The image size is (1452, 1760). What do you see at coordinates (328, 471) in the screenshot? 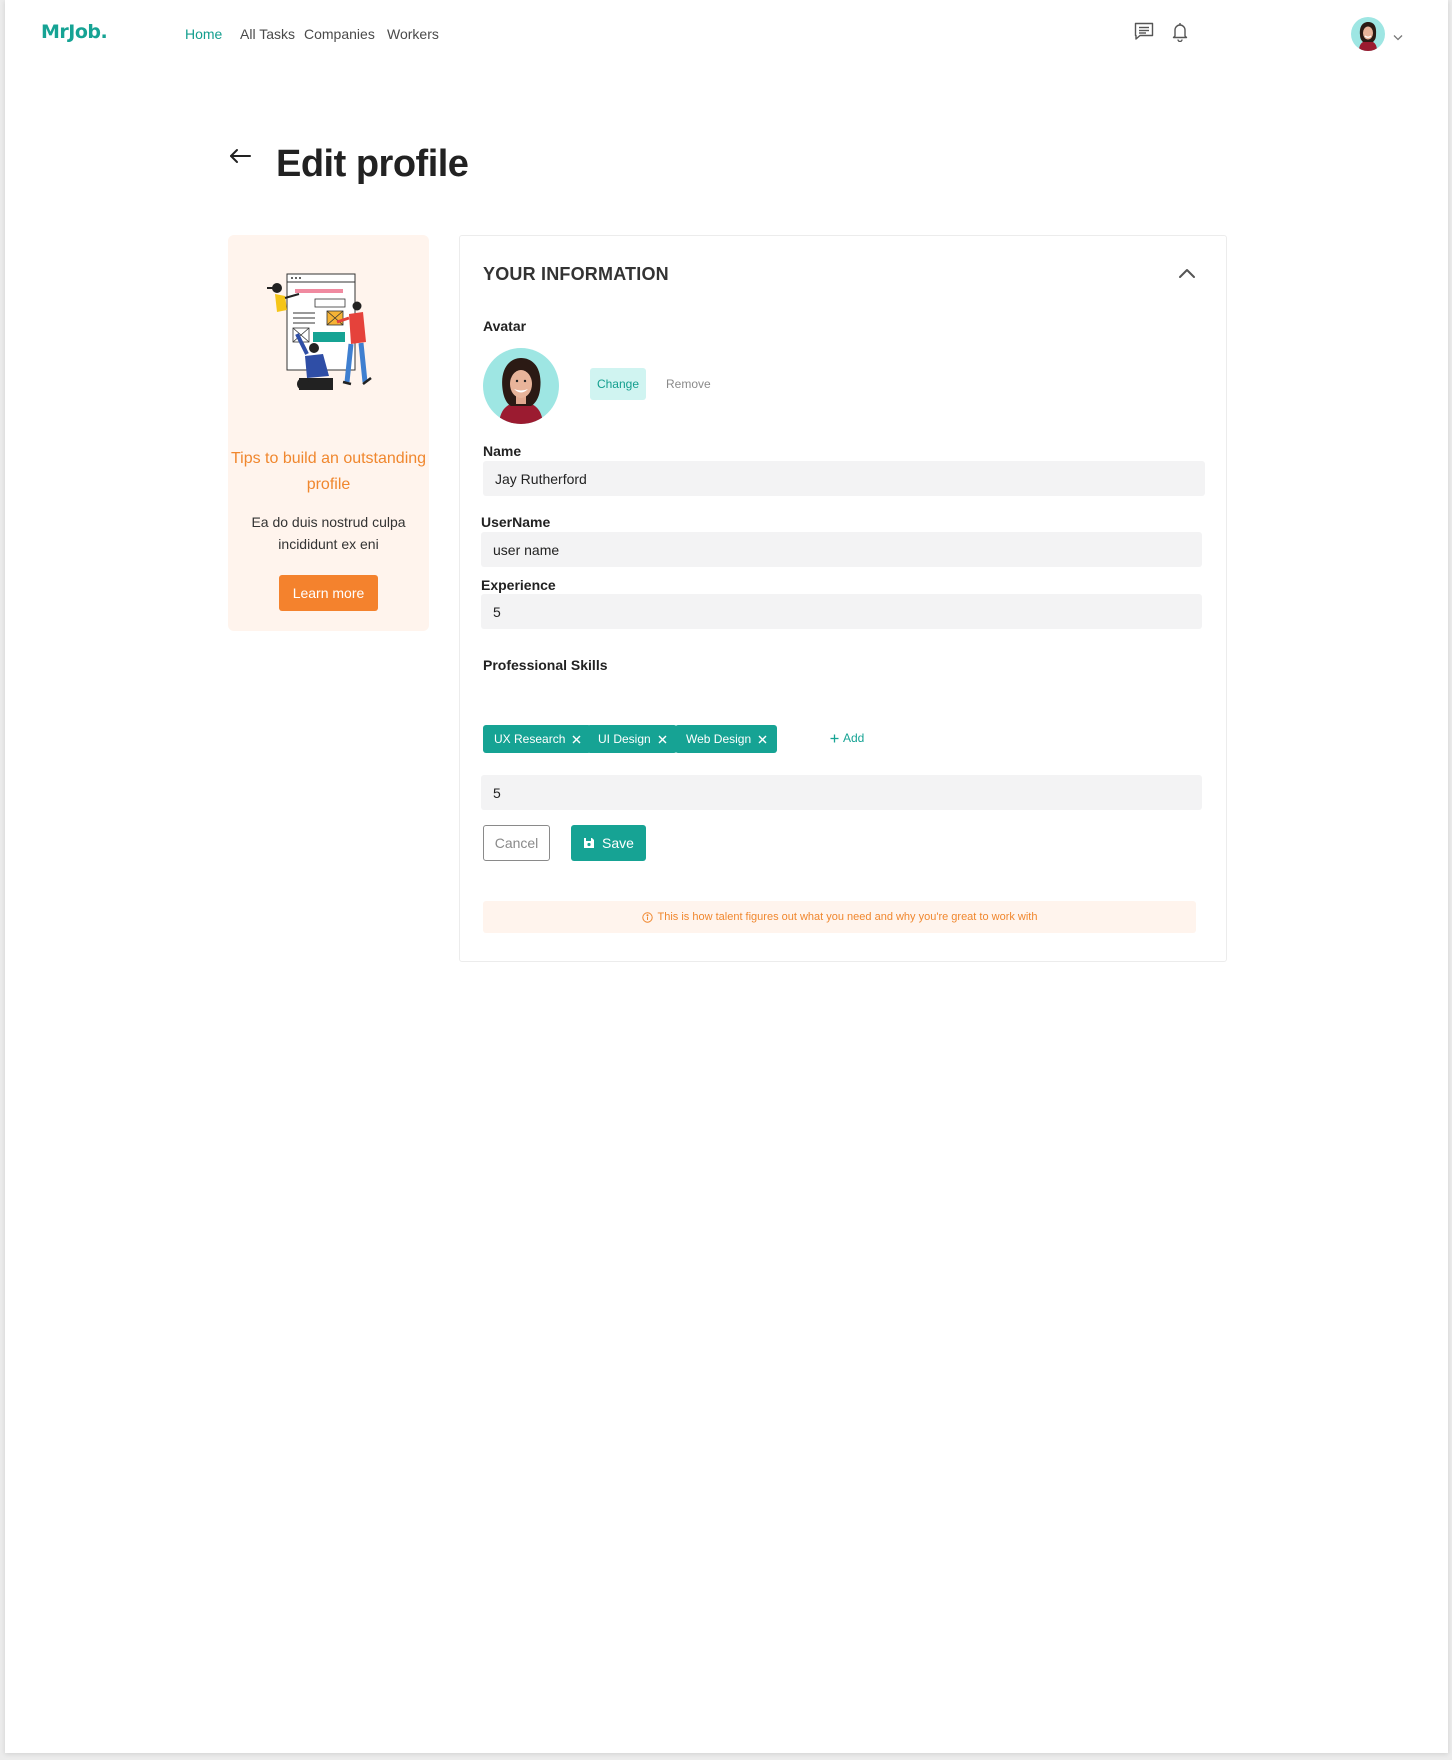
I see `tips-title: Tips to build an outstanding profile` at bounding box center [328, 471].